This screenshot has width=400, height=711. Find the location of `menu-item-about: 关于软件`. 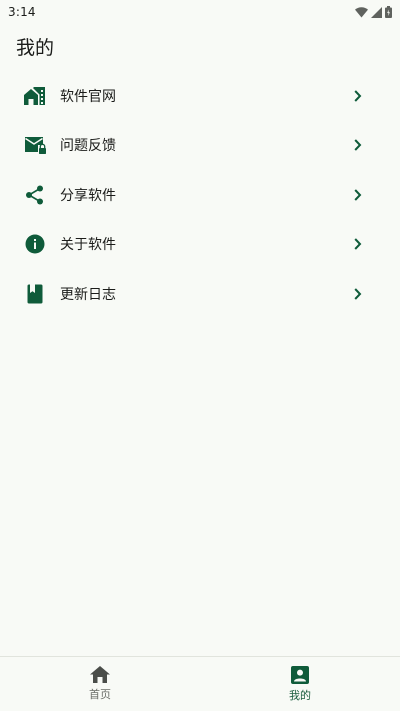

menu-item-about: 关于软件 is located at coordinates (200, 245).